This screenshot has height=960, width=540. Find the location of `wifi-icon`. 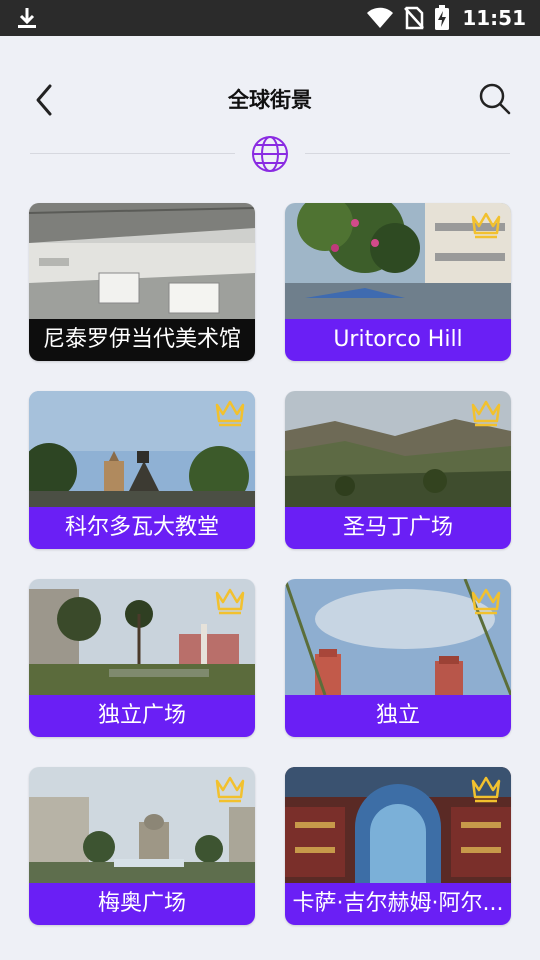

wifi-icon is located at coordinates (380, 17).